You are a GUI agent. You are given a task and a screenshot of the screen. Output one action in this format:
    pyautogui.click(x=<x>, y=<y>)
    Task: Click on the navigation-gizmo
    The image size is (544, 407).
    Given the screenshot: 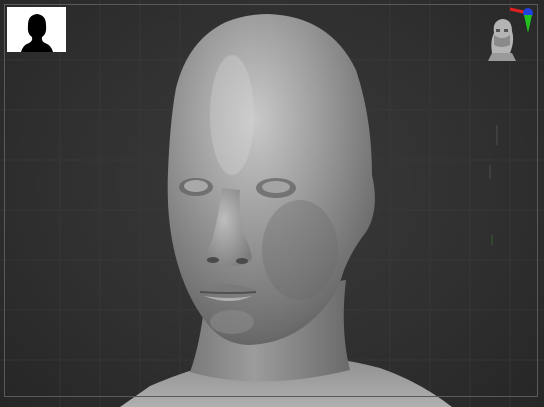 What is the action you would take?
    pyautogui.click(x=512, y=36)
    